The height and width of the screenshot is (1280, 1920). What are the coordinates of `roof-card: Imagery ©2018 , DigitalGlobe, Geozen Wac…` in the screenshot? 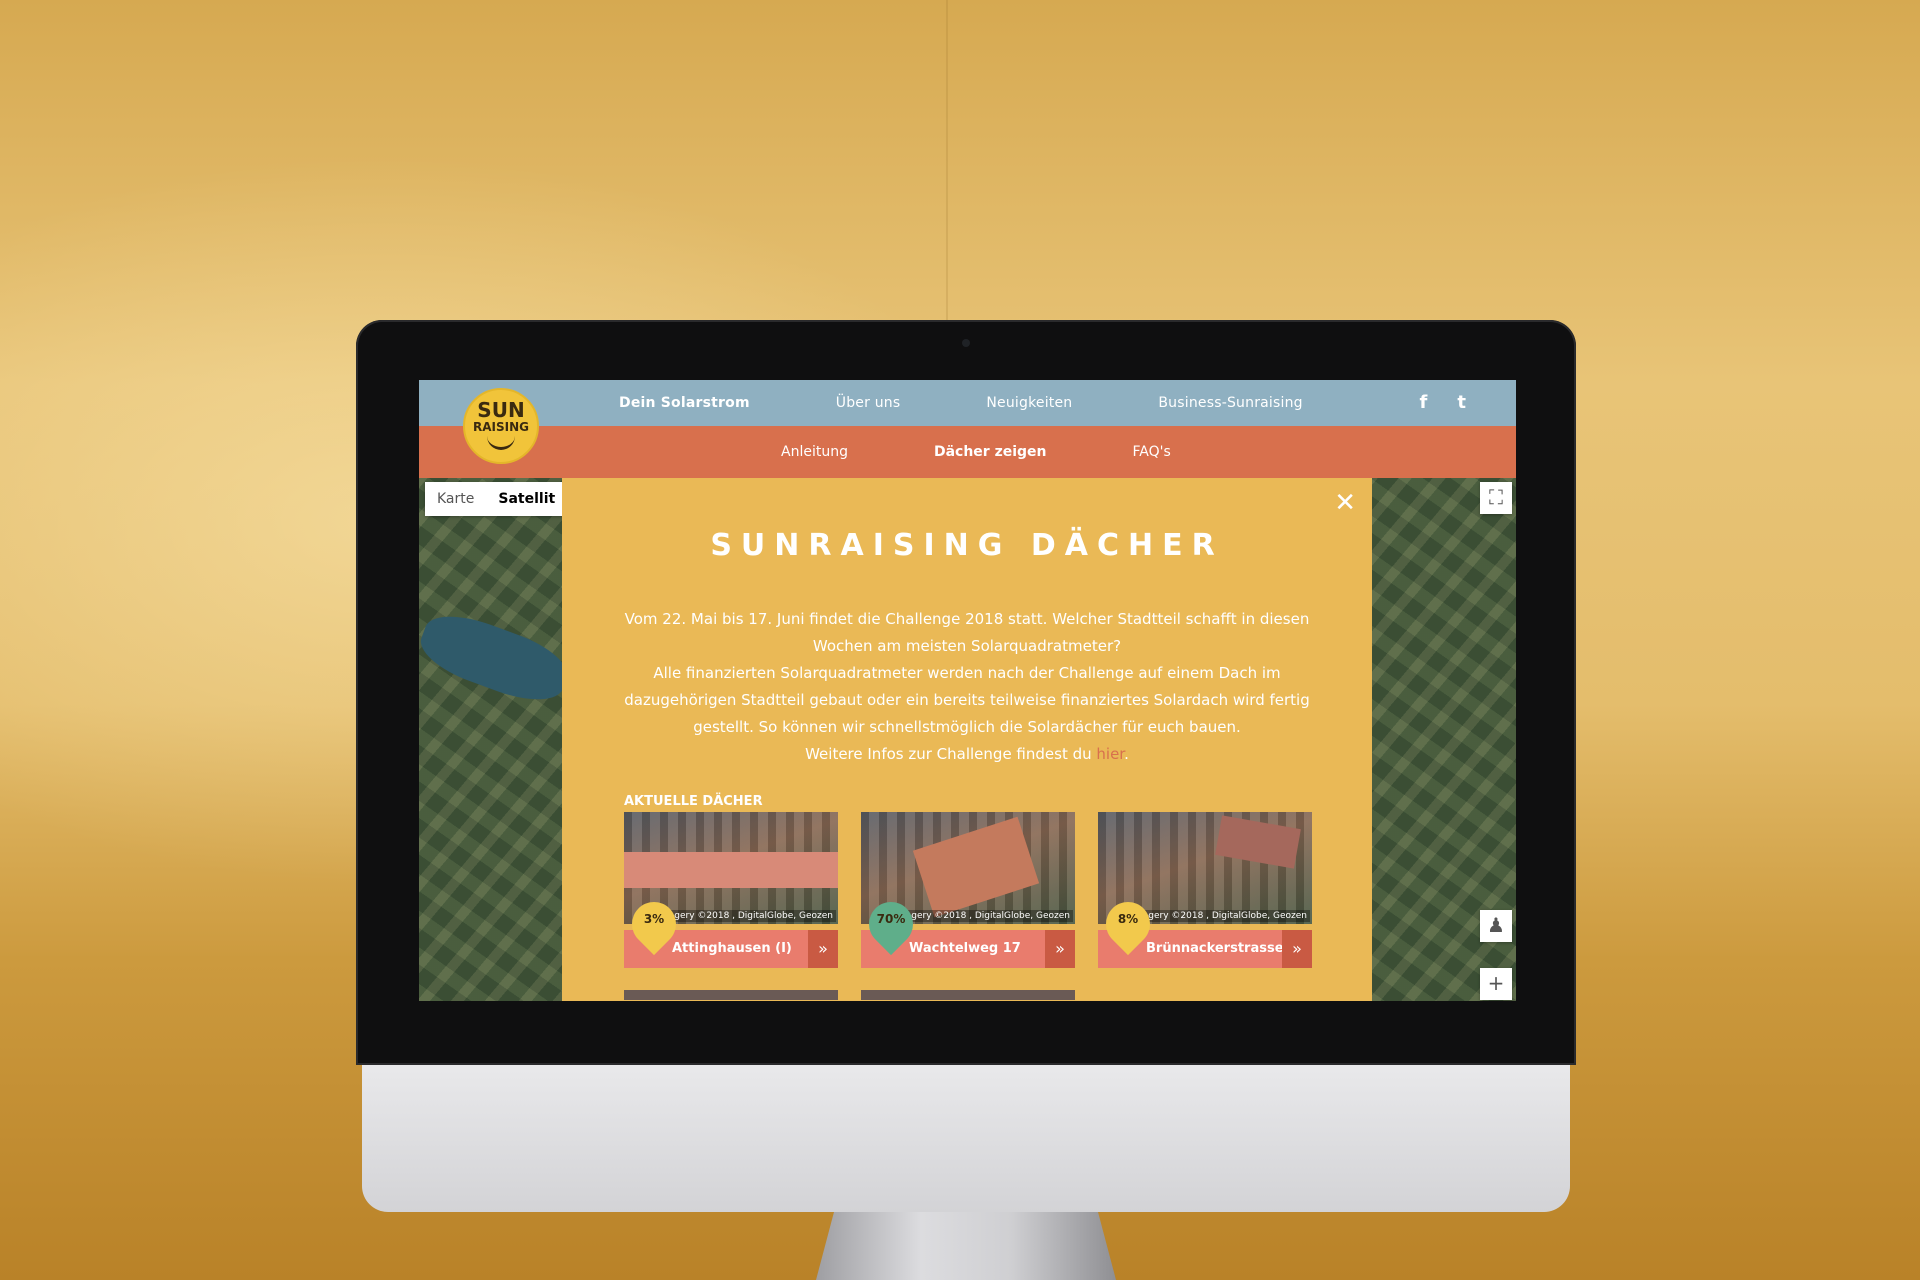 It's located at (967, 893).